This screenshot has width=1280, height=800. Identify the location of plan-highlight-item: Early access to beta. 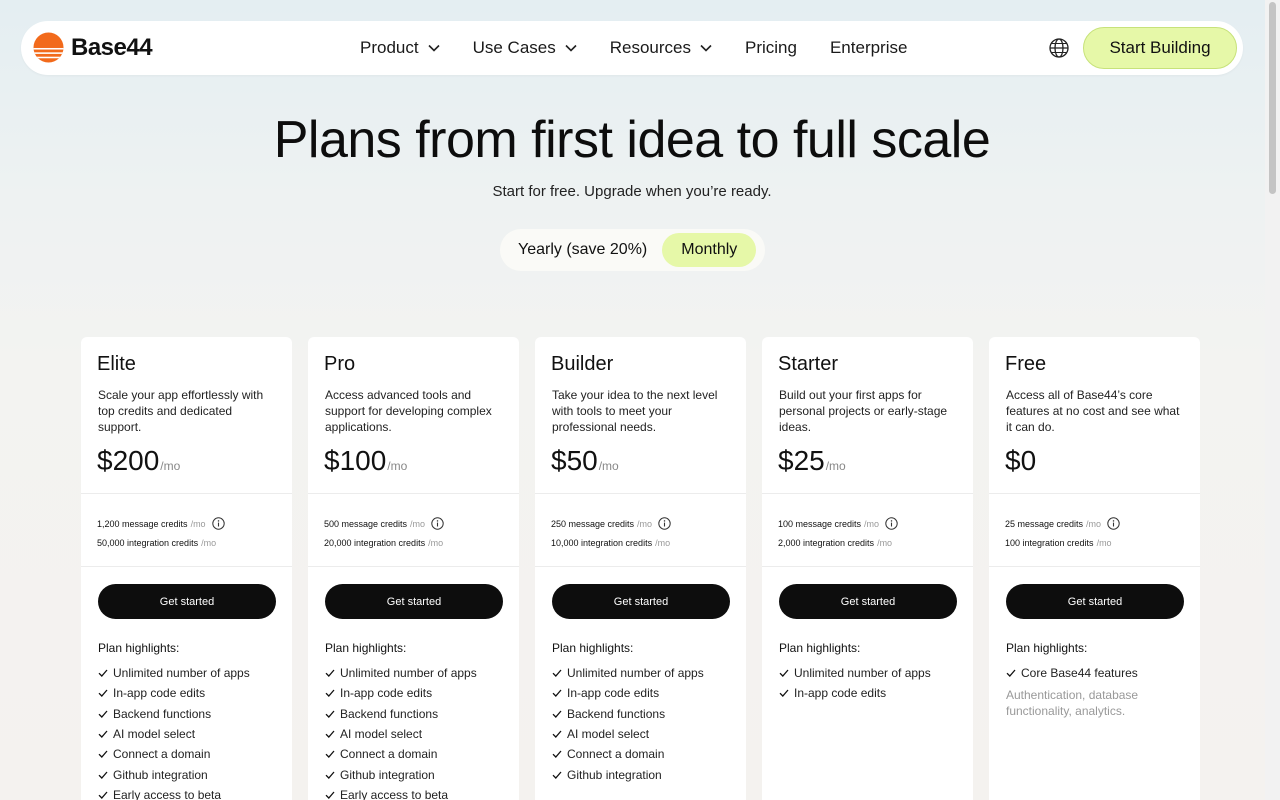
(401, 792).